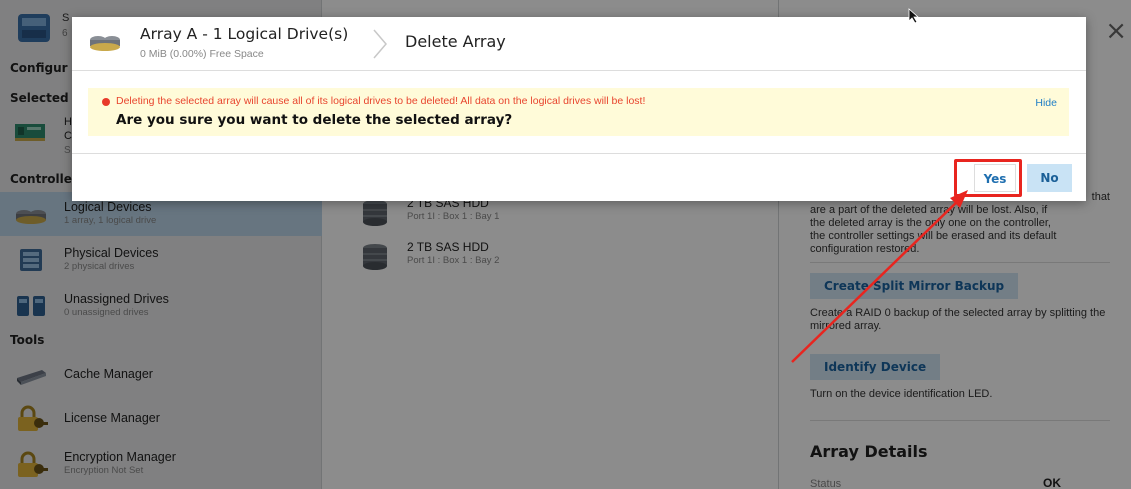 The height and width of the screenshot is (489, 1131). I want to click on arrow-line, so click(877, 279).